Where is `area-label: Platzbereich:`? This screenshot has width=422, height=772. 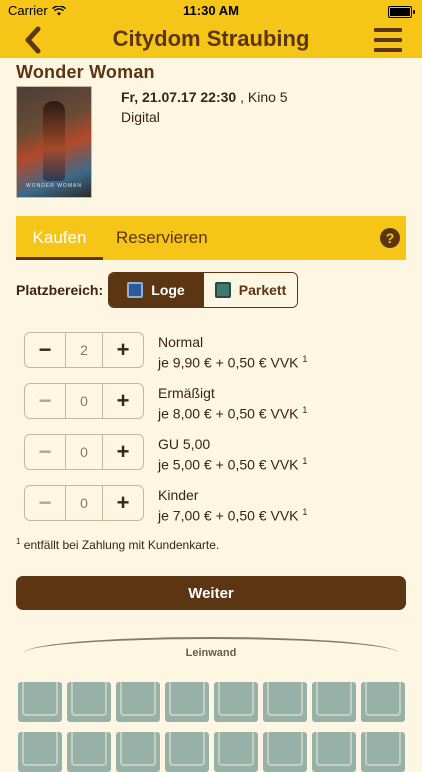 area-label: Platzbereich: is located at coordinates (60, 290).